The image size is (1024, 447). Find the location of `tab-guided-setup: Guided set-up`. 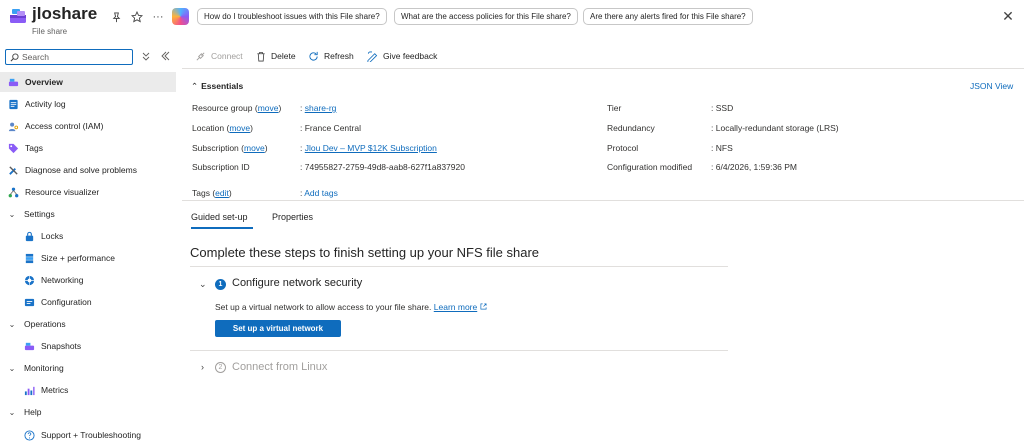

tab-guided-setup: Guided set-up is located at coordinates (219, 217).